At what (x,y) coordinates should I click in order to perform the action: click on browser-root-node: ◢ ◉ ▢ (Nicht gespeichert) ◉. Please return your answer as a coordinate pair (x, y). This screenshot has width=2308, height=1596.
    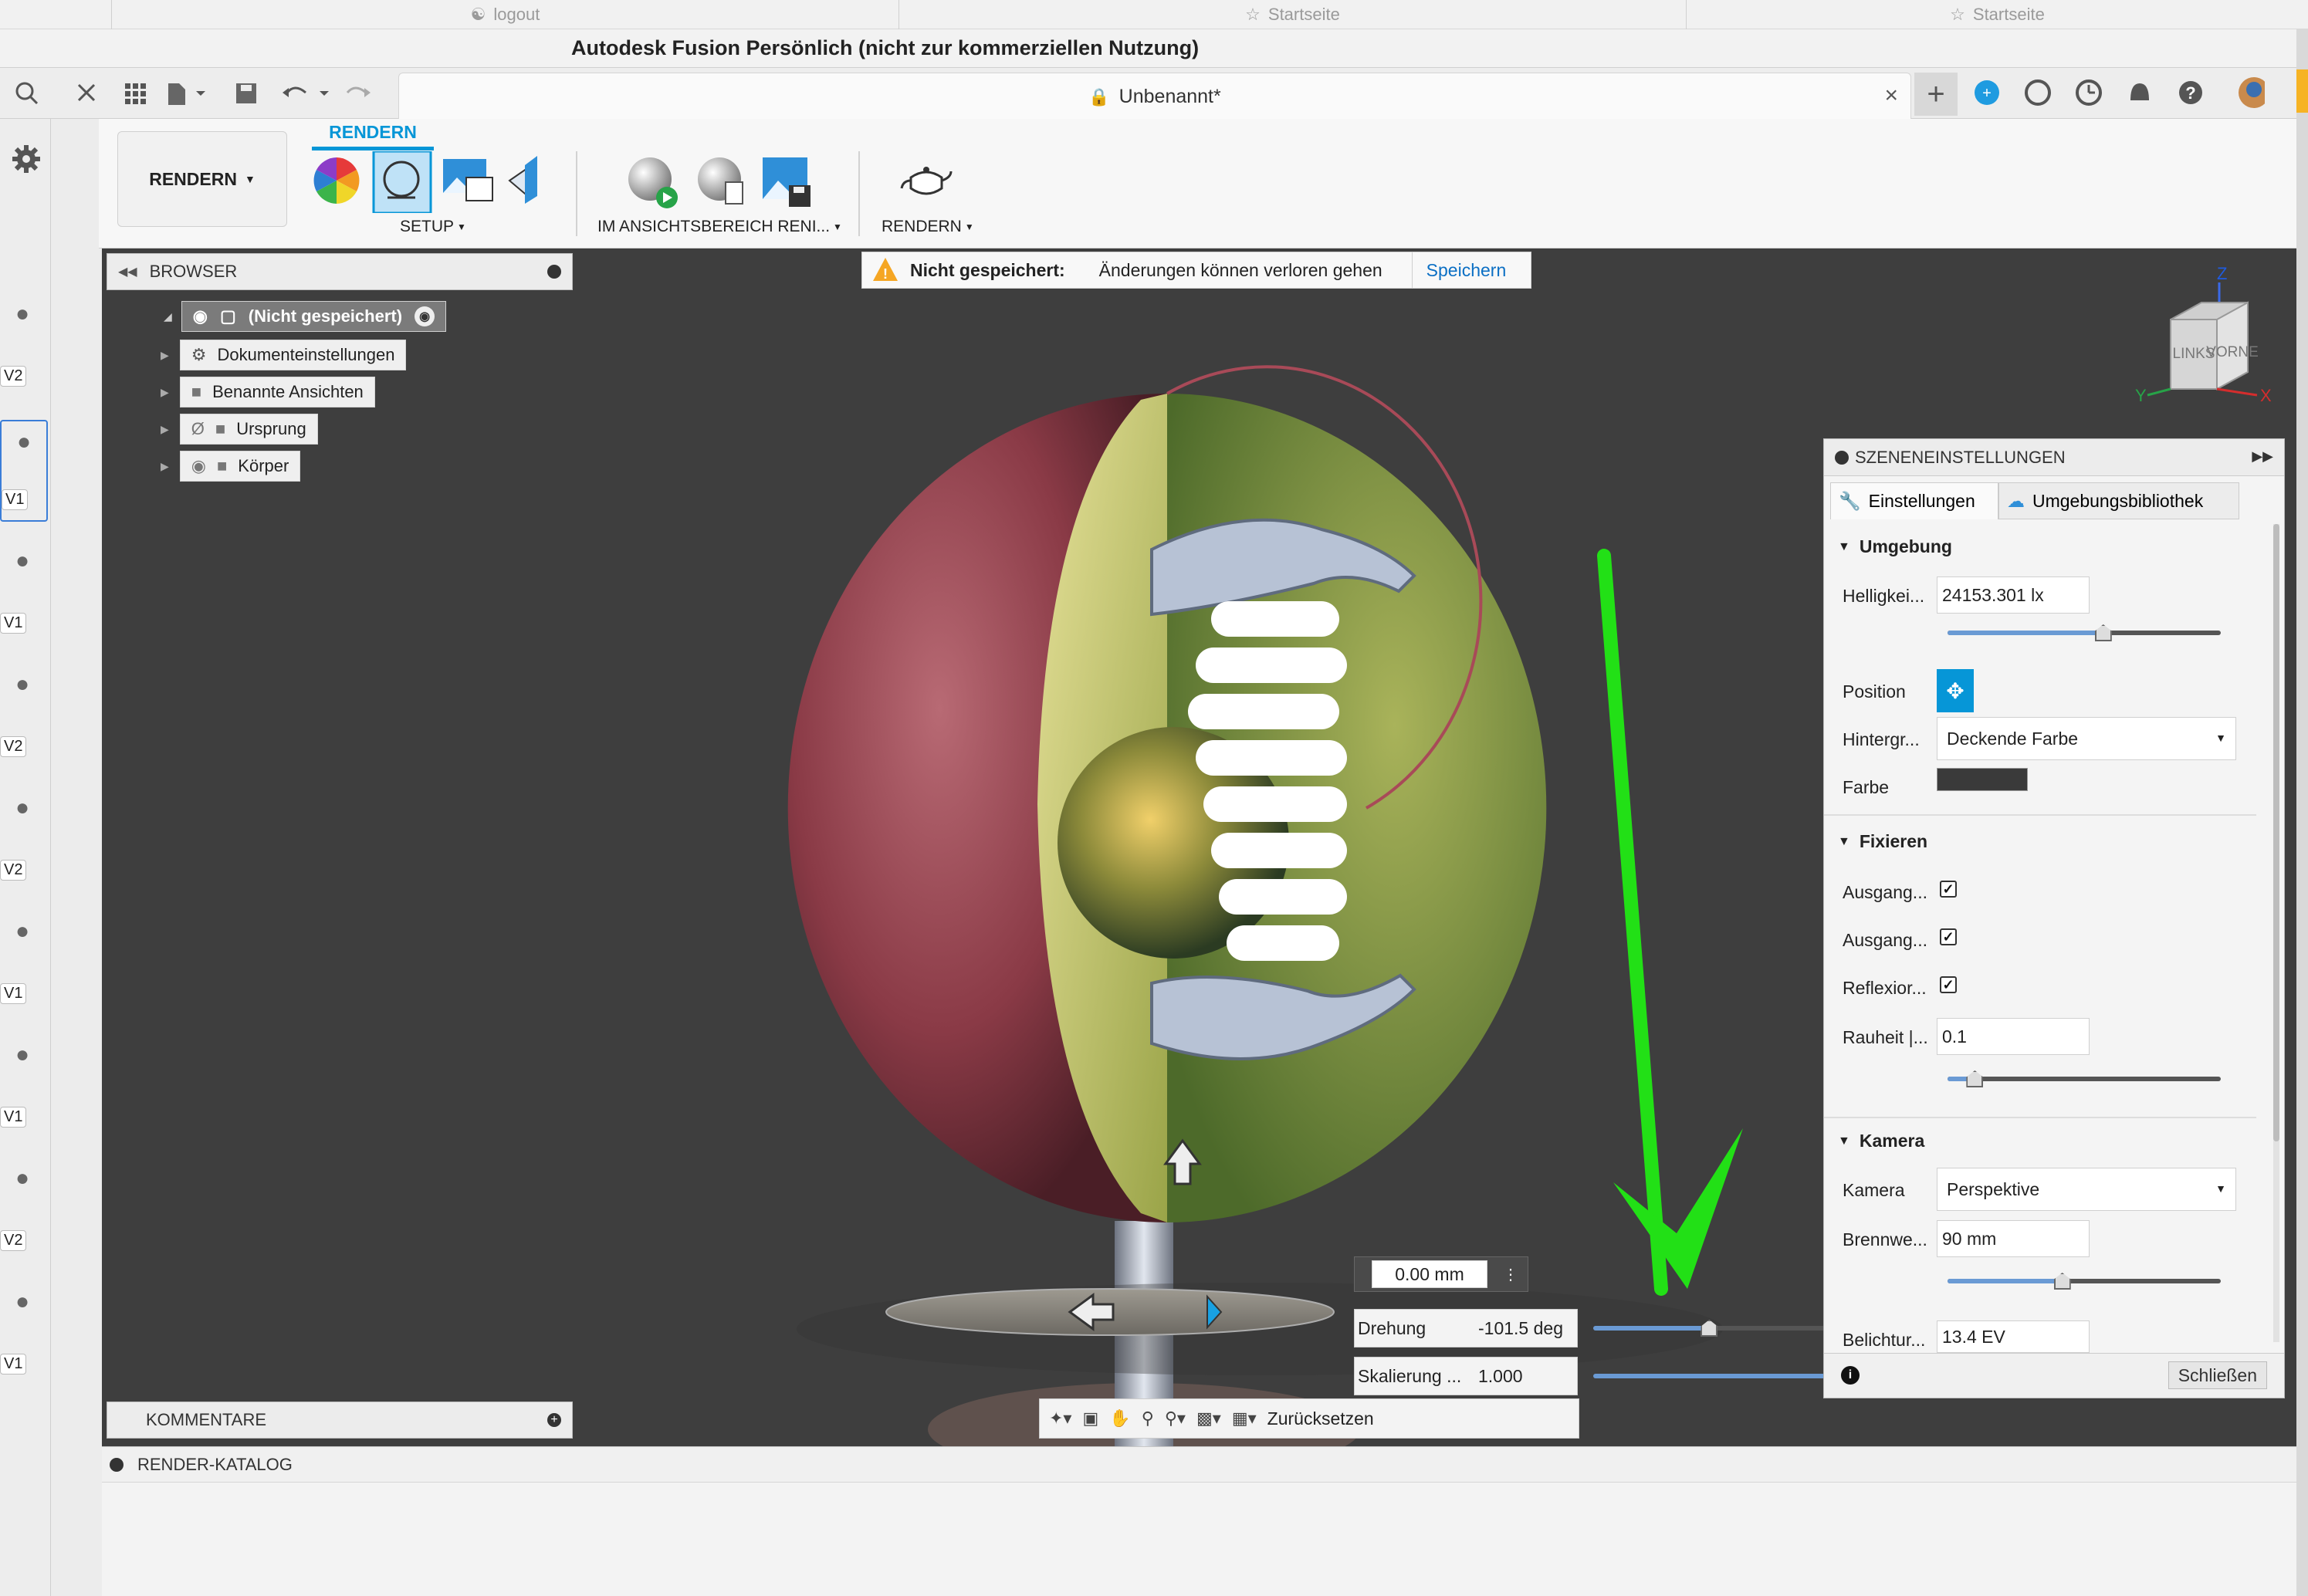
    Looking at the image, I should click on (318, 317).